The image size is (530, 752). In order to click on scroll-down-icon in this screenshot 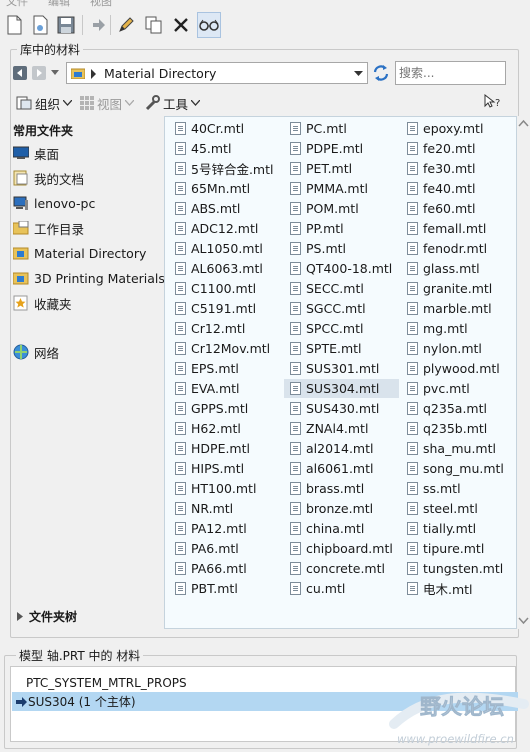, I will do `click(523, 621)`.